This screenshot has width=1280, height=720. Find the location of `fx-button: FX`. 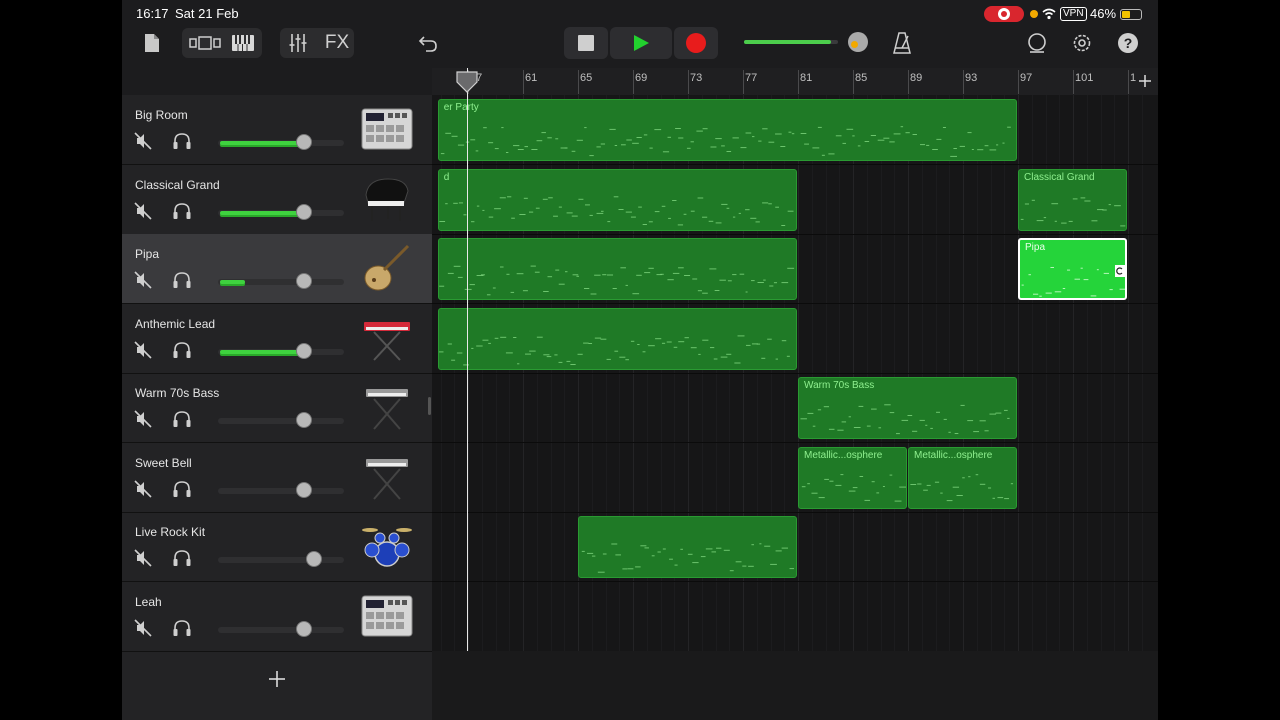

fx-button: FX is located at coordinates (337, 43).